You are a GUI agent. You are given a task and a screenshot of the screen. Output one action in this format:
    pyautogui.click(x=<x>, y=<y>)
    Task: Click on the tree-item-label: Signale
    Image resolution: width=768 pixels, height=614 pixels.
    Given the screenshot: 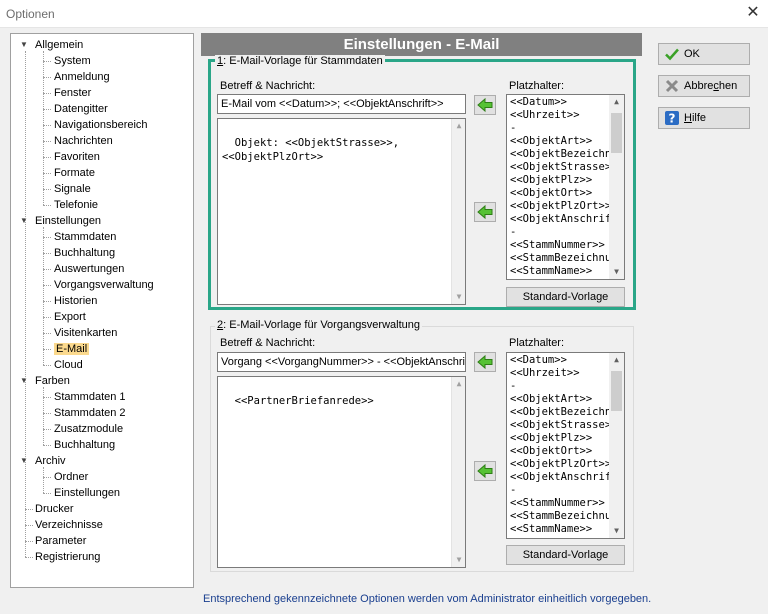 What is the action you would take?
    pyautogui.click(x=72, y=189)
    